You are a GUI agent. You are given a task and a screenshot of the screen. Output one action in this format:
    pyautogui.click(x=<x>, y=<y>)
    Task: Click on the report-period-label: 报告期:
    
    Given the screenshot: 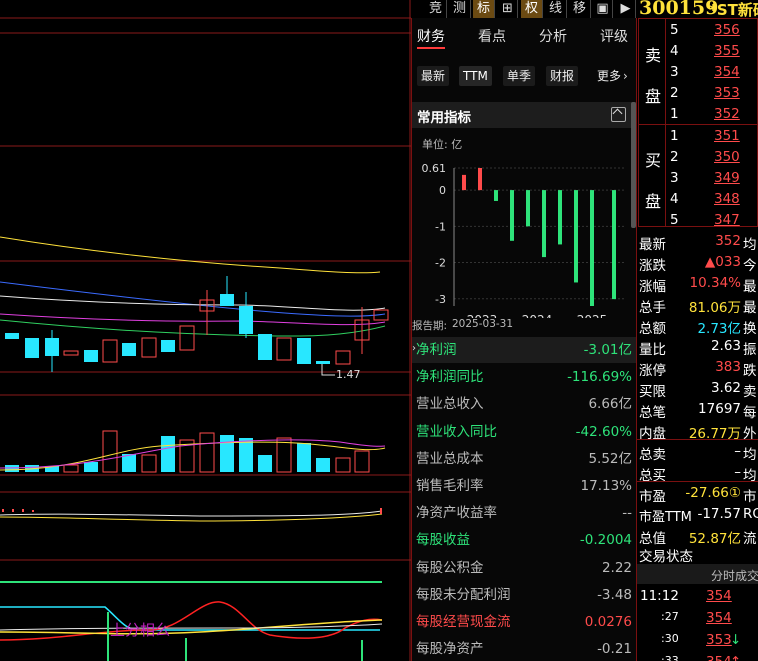 What is the action you would take?
    pyautogui.click(x=430, y=326)
    